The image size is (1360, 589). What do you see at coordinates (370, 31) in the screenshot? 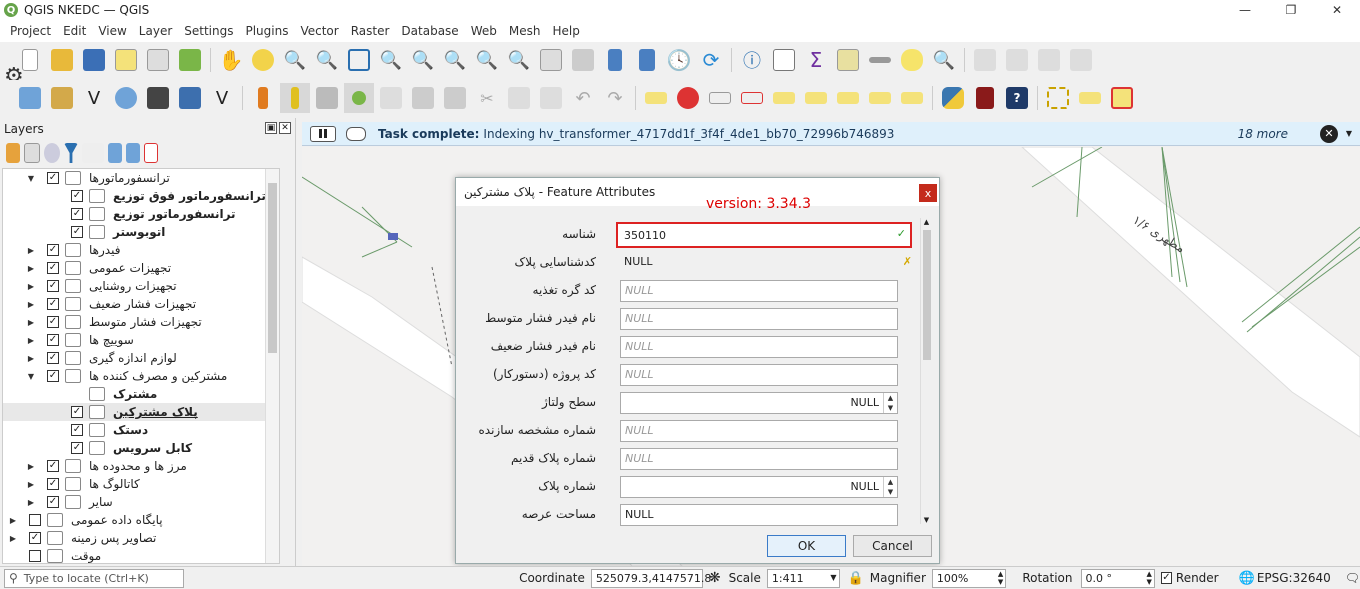
I see `menu-raster: Raster` at bounding box center [370, 31].